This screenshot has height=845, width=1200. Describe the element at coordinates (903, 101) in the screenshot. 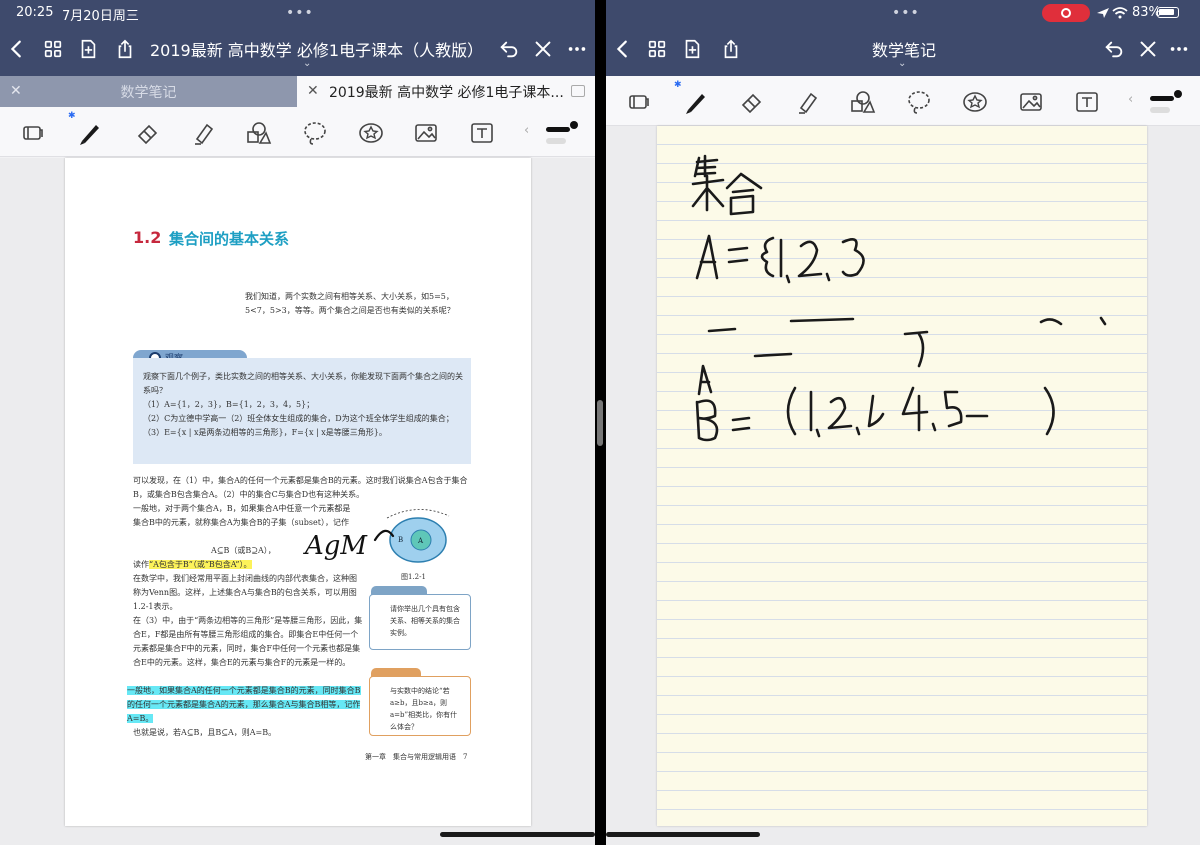

I see `right-tool-bar: ✱ ‹` at that location.